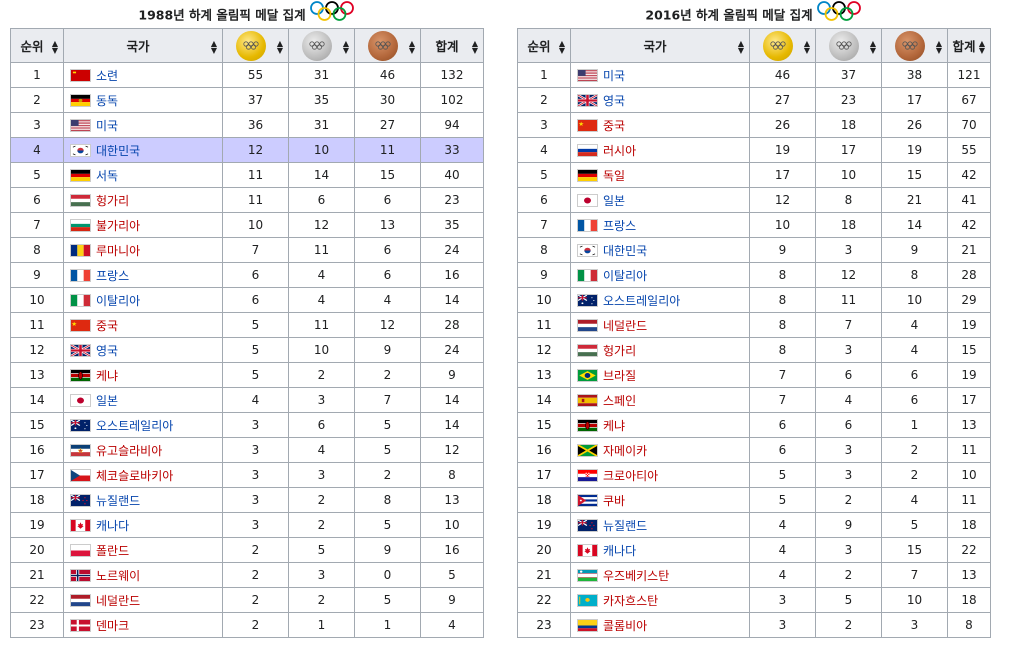 The height and width of the screenshot is (647, 1021). Describe the element at coordinates (969, 250) in the screenshot. I see `total-count-cell: 21` at that location.